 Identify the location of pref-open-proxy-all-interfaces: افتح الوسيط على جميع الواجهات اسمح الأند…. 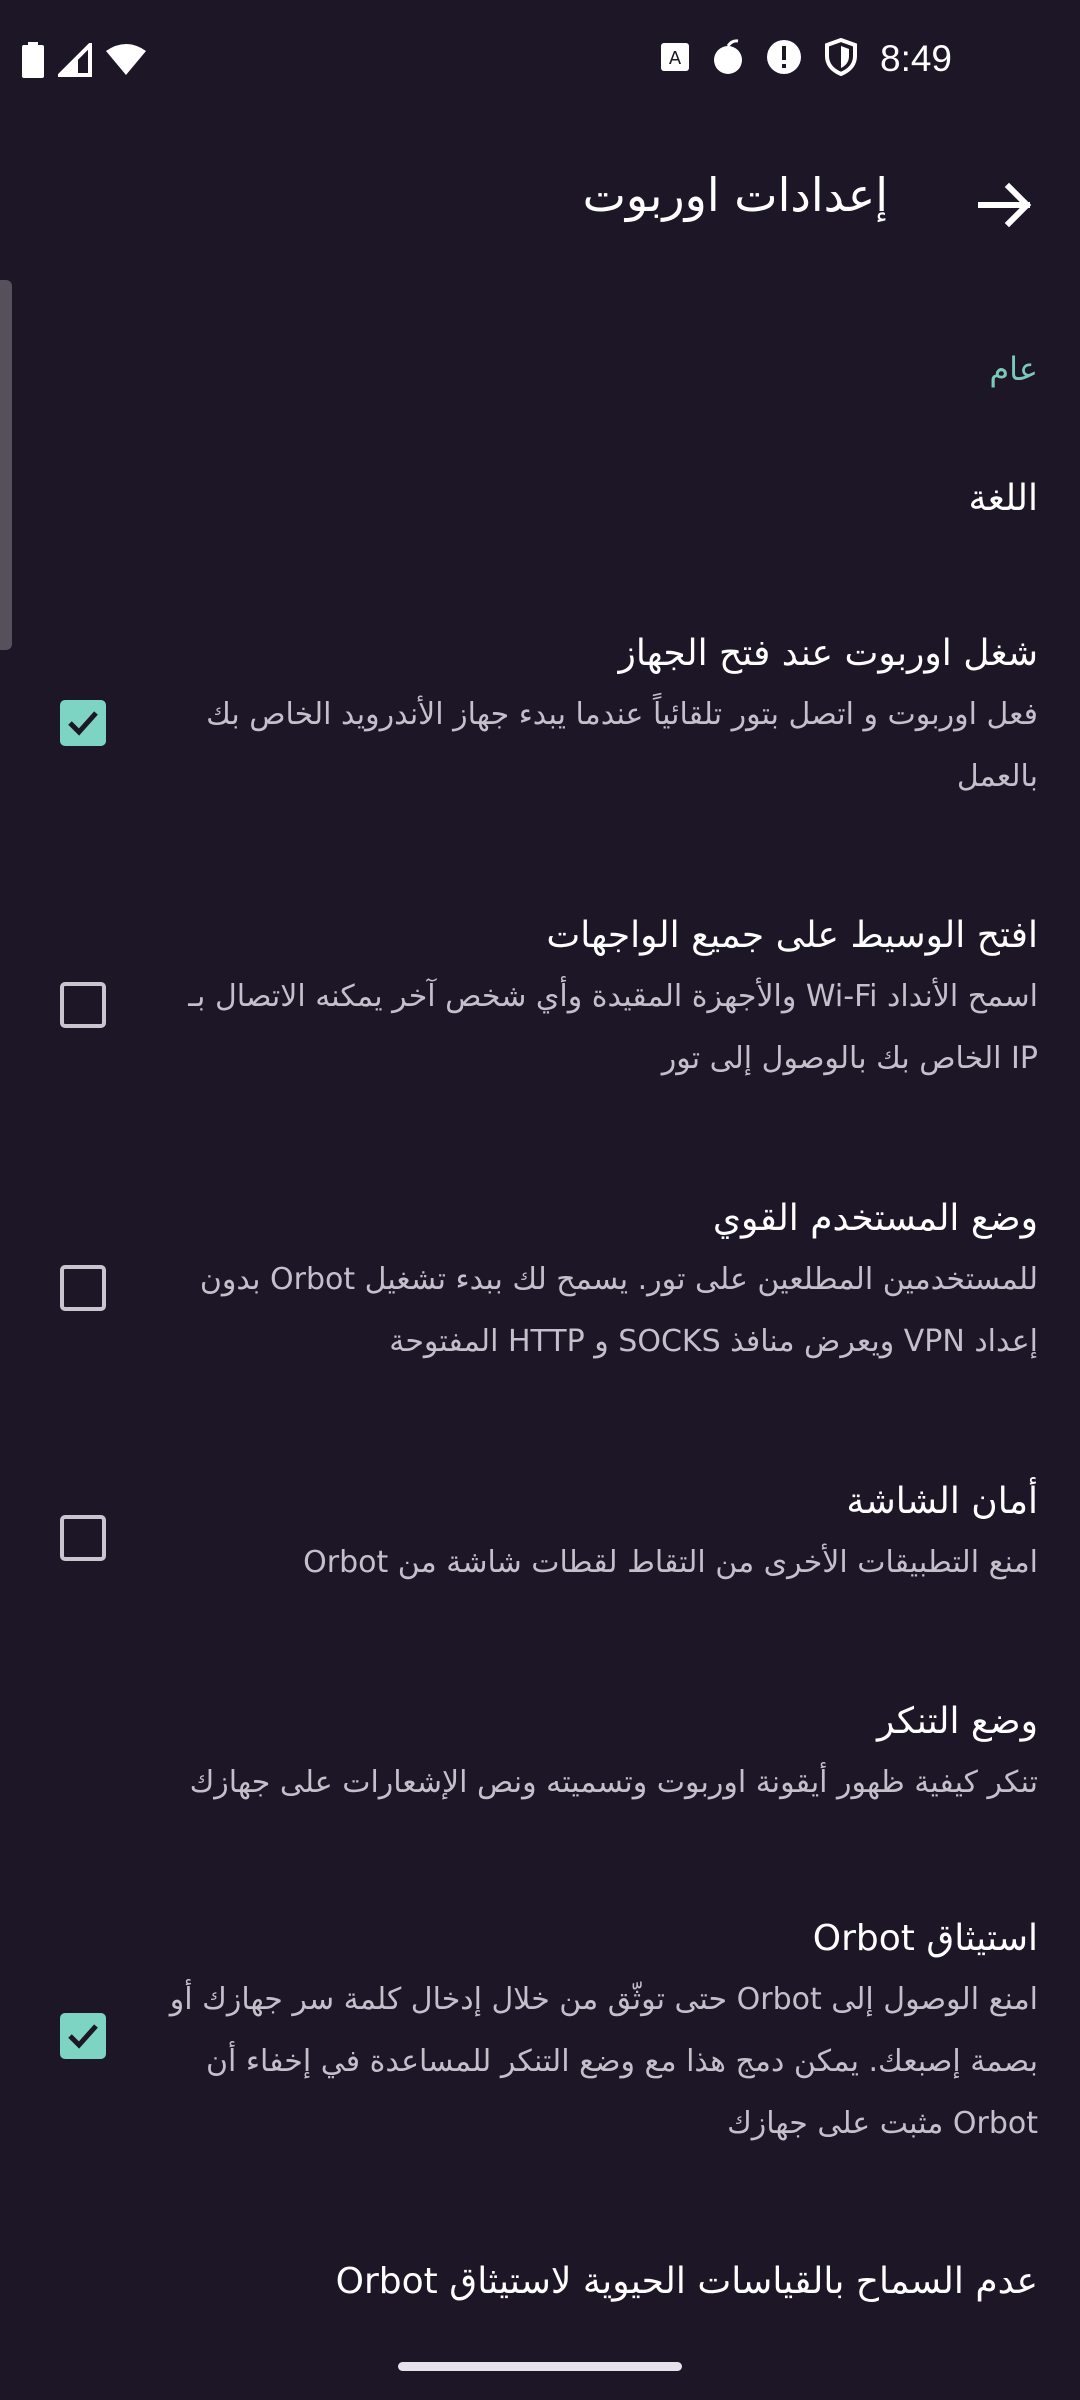
(599, 1001).